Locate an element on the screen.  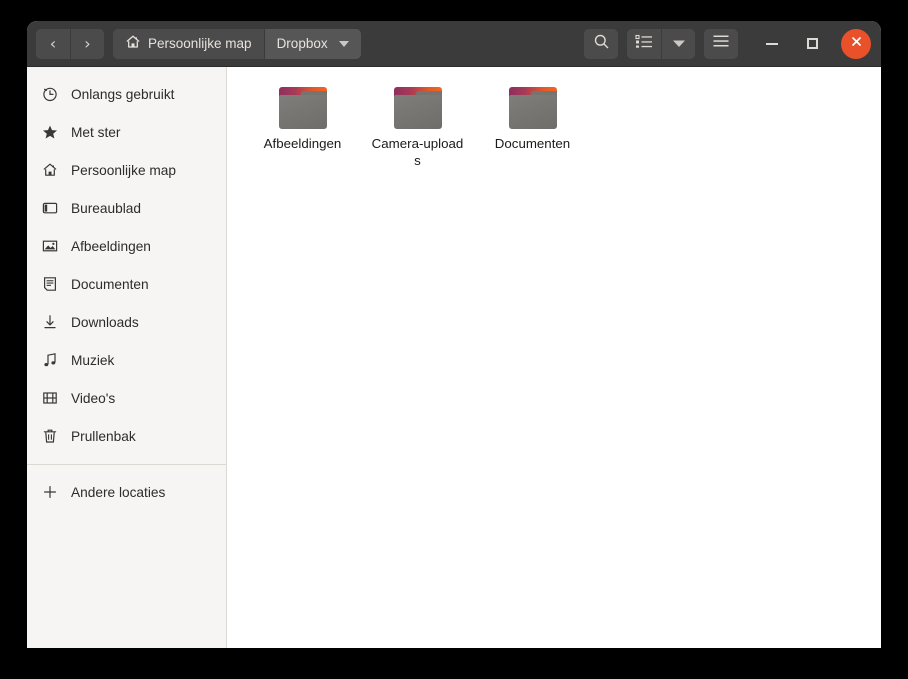
breadcrumb-item-dropbox: Dropbox is located at coordinates (312, 43).